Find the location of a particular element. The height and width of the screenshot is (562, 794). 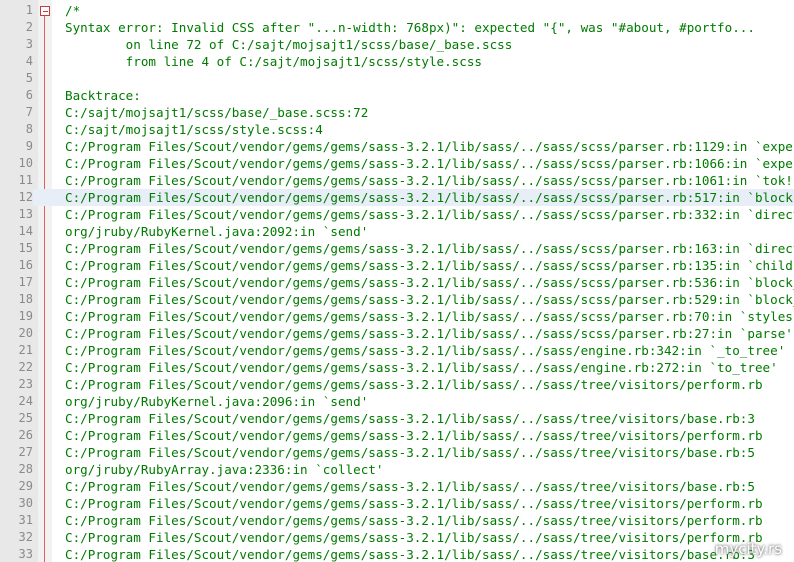

line-number: 10 is located at coordinates (25, 163).